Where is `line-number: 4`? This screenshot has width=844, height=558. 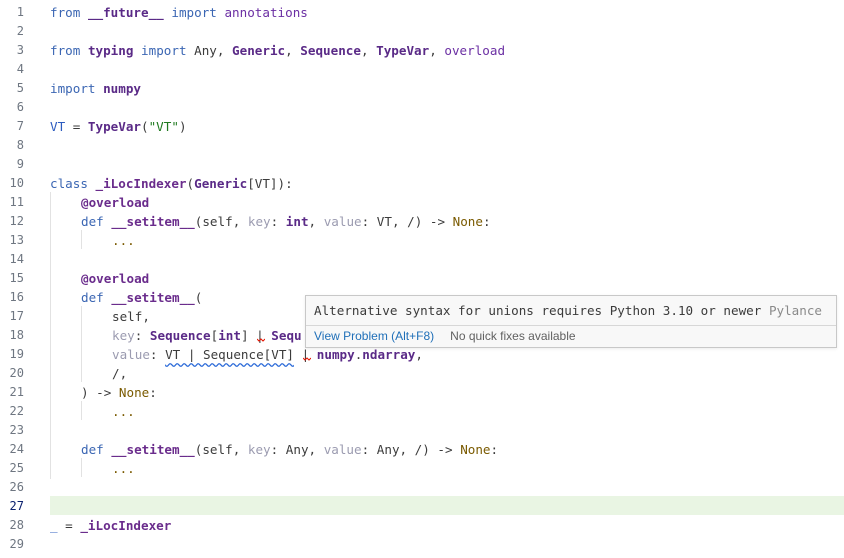
line-number: 4 is located at coordinates (20, 69).